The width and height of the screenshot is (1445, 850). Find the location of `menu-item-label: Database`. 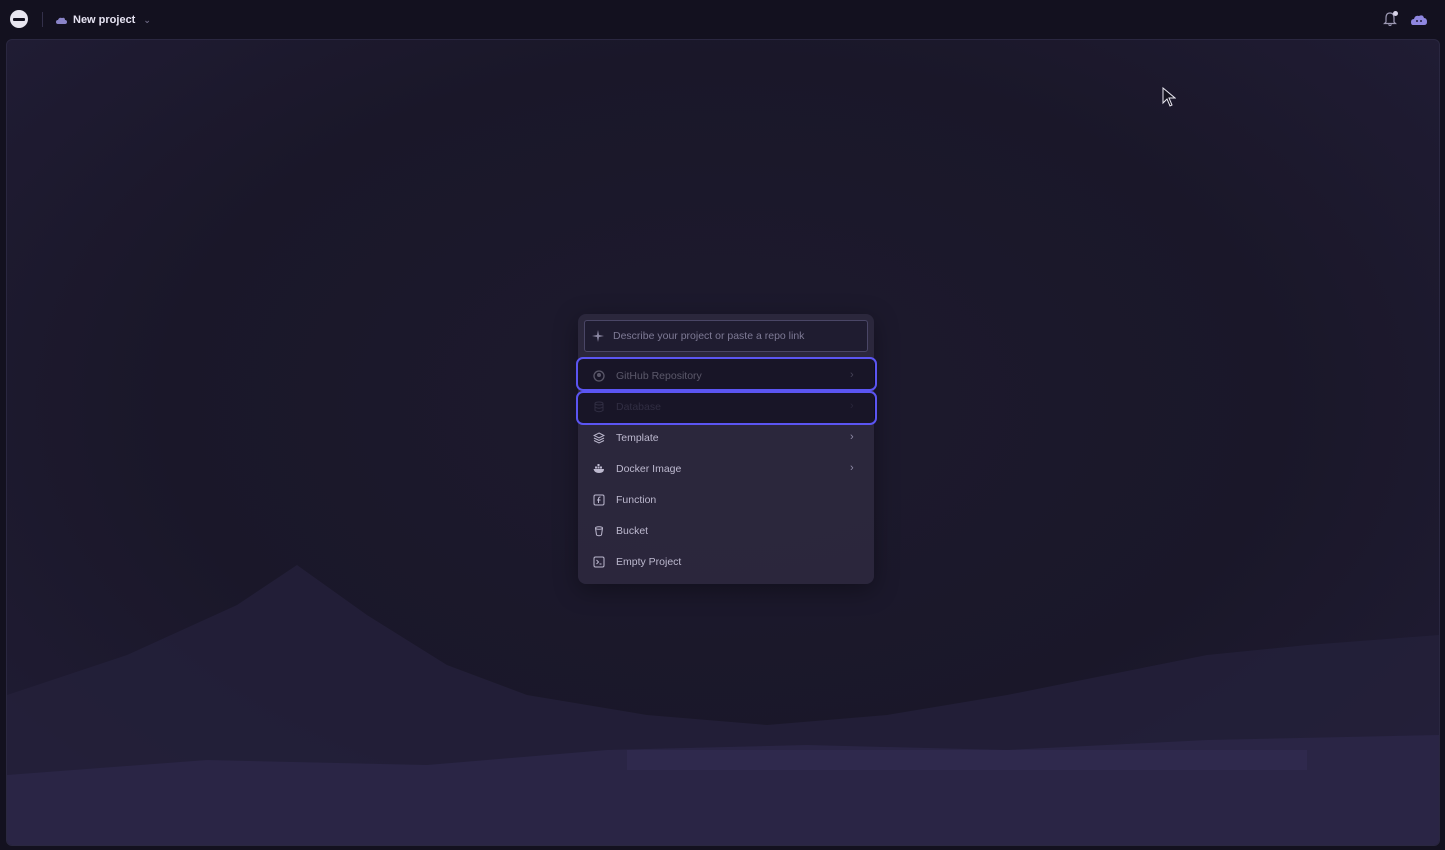

menu-item-label: Database is located at coordinates (638, 407).